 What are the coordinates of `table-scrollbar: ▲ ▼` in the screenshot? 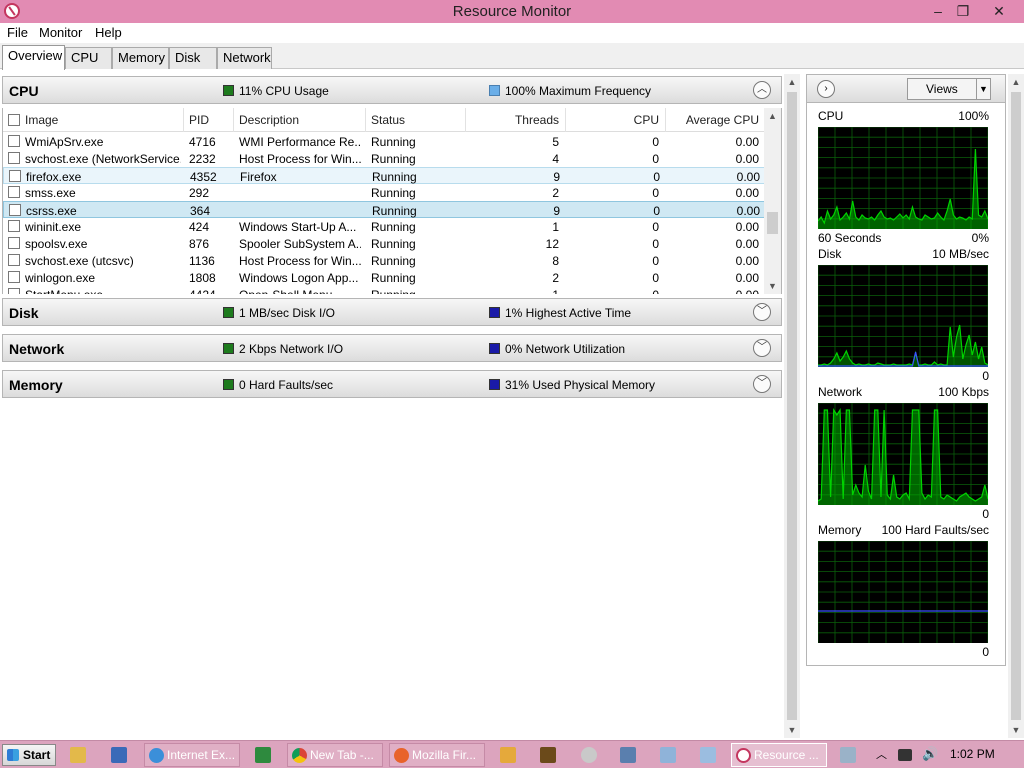 It's located at (772, 201).